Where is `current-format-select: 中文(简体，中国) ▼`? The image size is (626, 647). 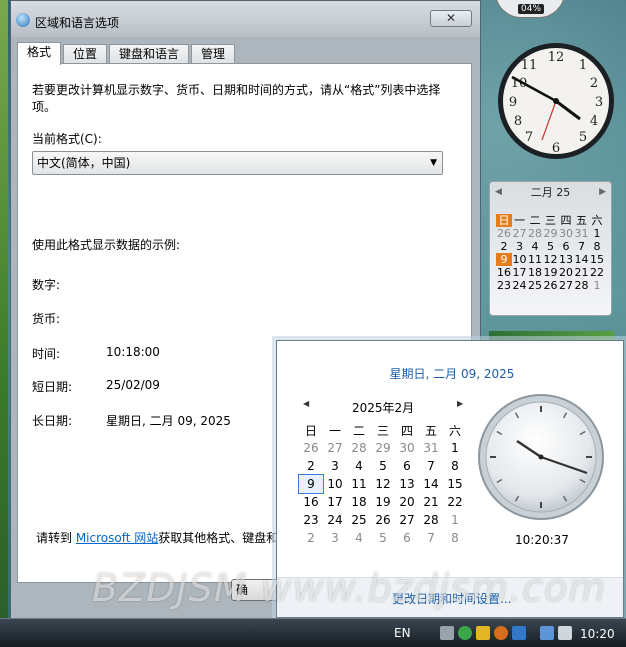
current-format-select: 中文(简体，中国) ▼ is located at coordinates (237, 163).